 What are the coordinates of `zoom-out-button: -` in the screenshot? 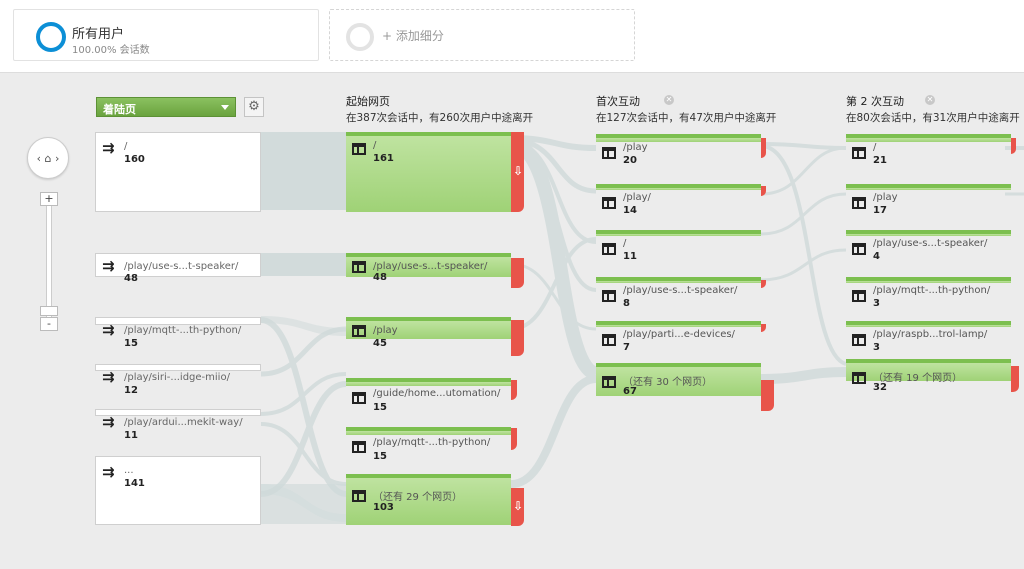 It's located at (49, 324).